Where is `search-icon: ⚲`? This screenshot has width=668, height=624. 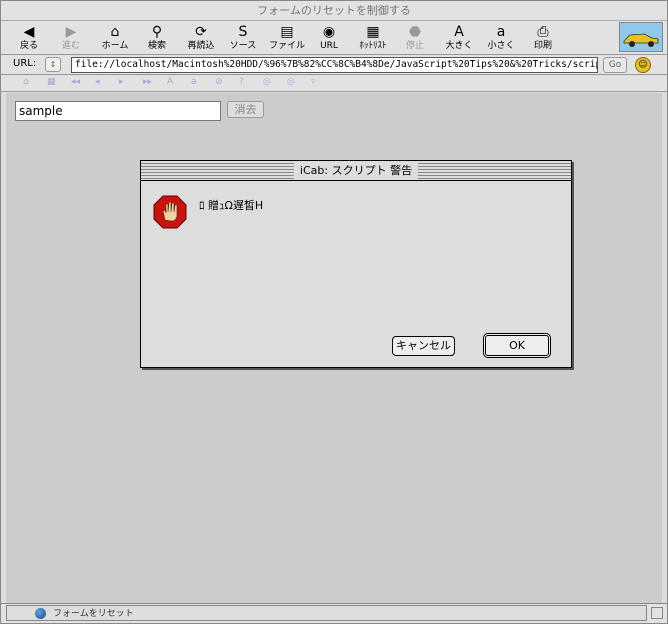 search-icon: ⚲ is located at coordinates (157, 32).